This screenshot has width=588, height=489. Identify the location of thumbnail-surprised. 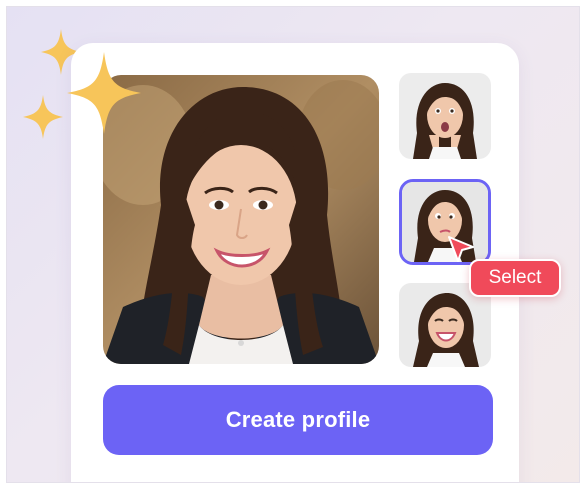
(445, 116).